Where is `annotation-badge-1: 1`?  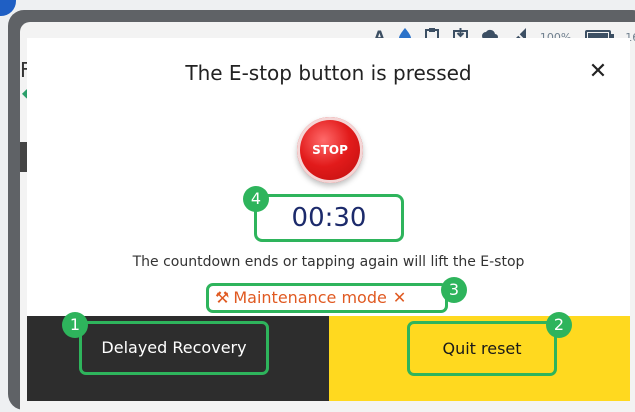
annotation-badge-1: 1 is located at coordinates (75, 325).